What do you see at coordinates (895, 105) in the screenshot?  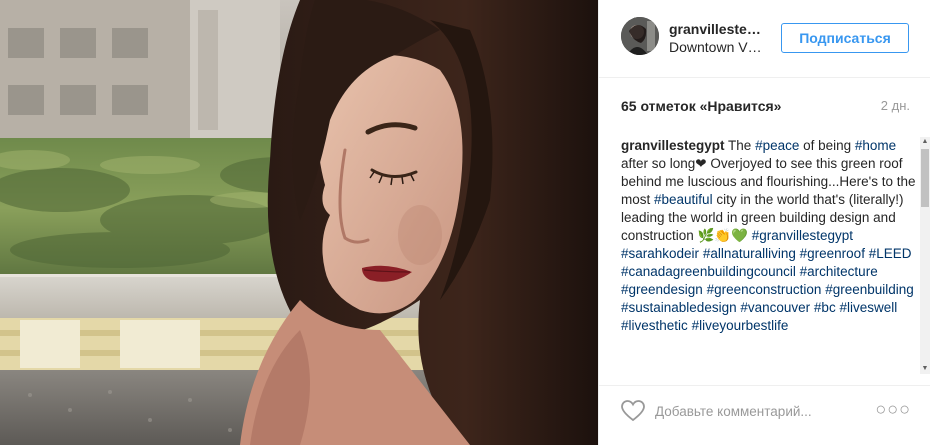 I see `post-time: 2 дн.` at bounding box center [895, 105].